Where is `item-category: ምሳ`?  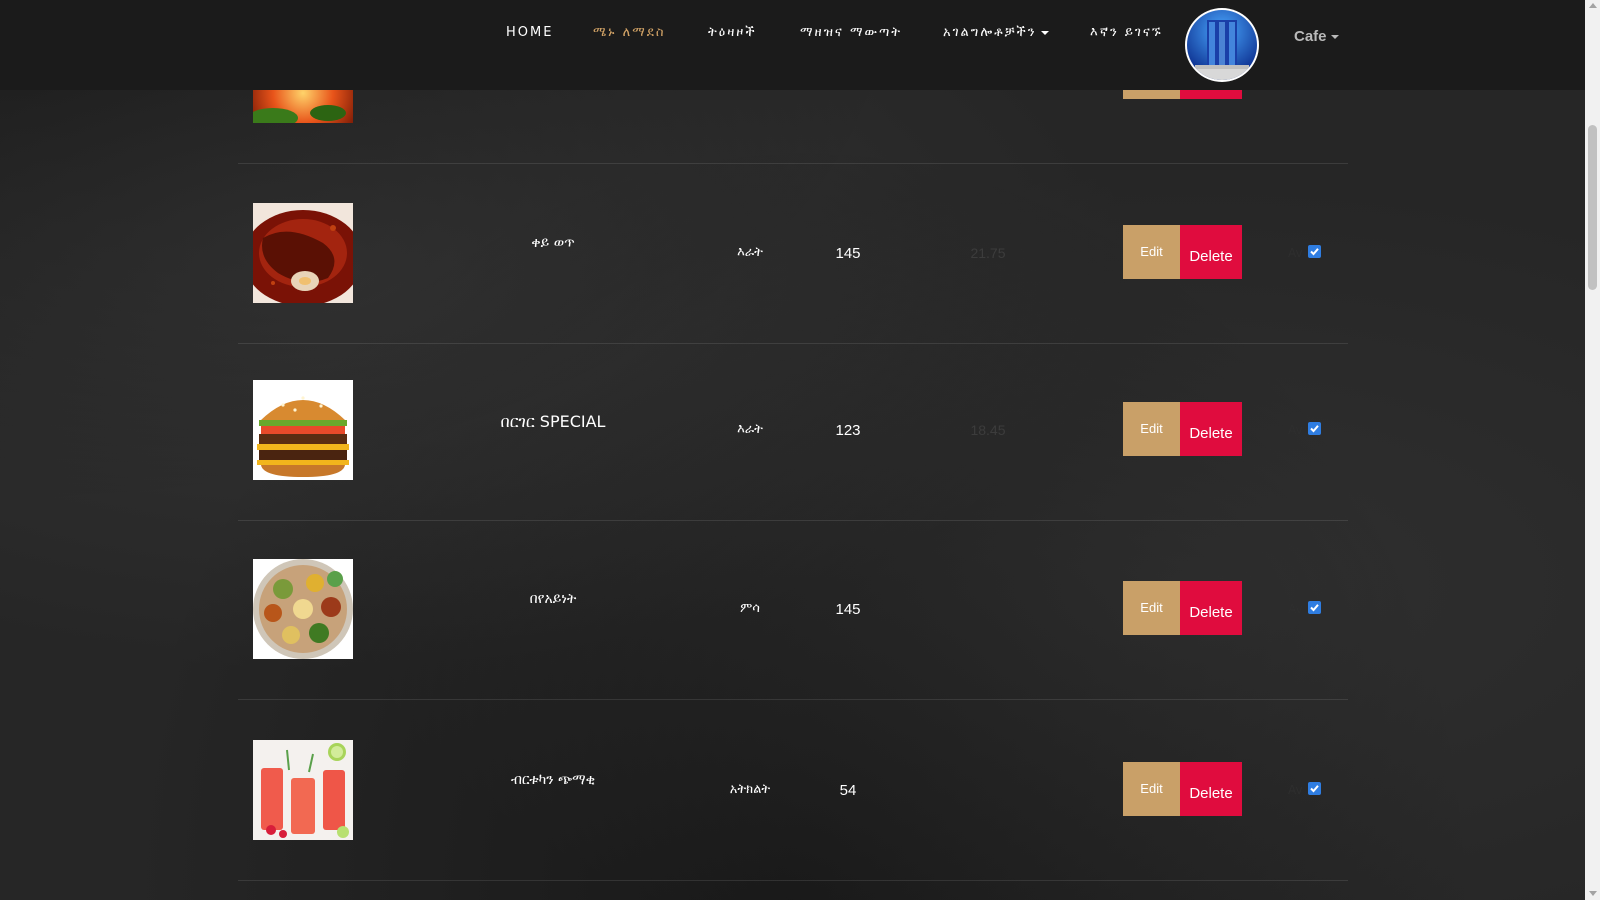
item-category: ምሳ is located at coordinates (750, 608).